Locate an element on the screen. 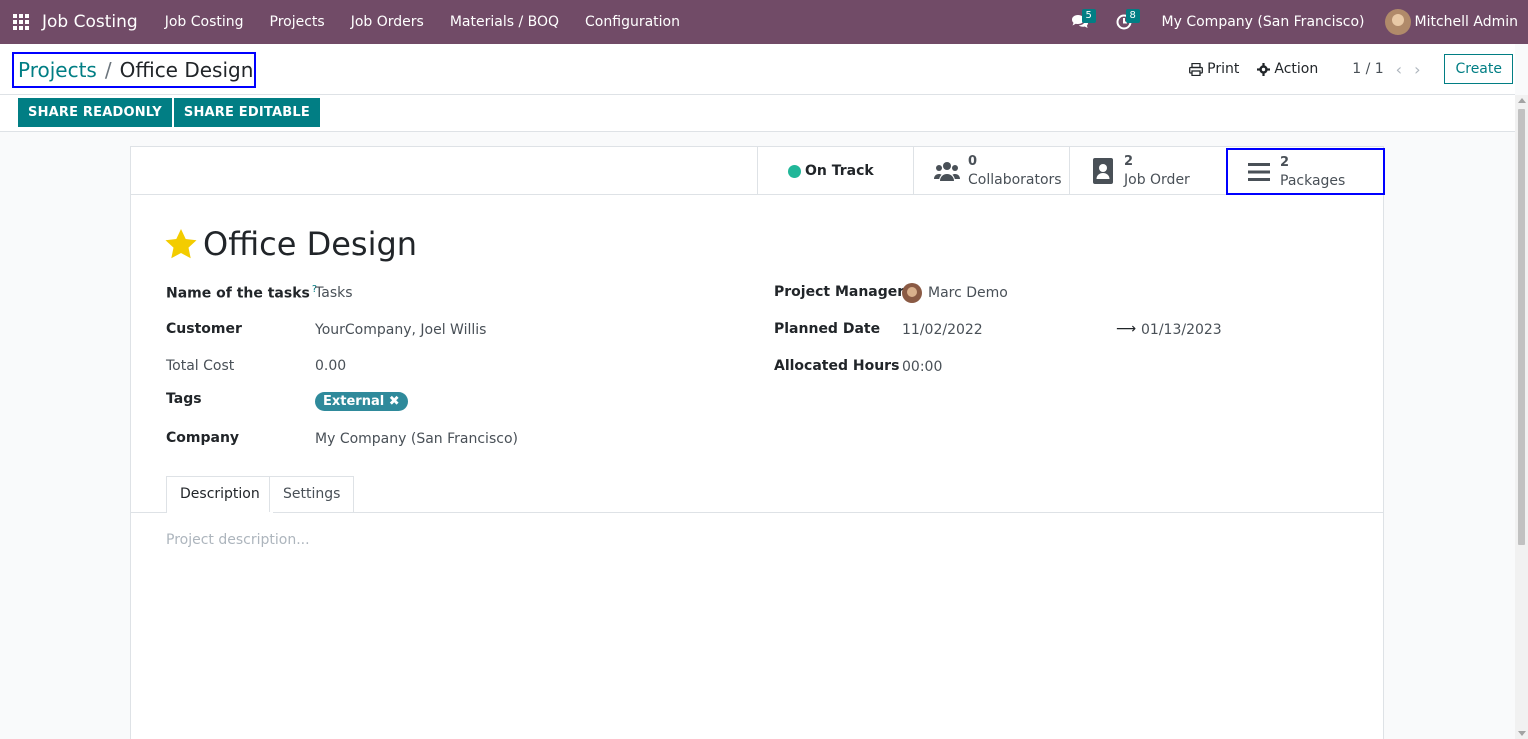  planned-date-label: Planned Date is located at coordinates (827, 329).